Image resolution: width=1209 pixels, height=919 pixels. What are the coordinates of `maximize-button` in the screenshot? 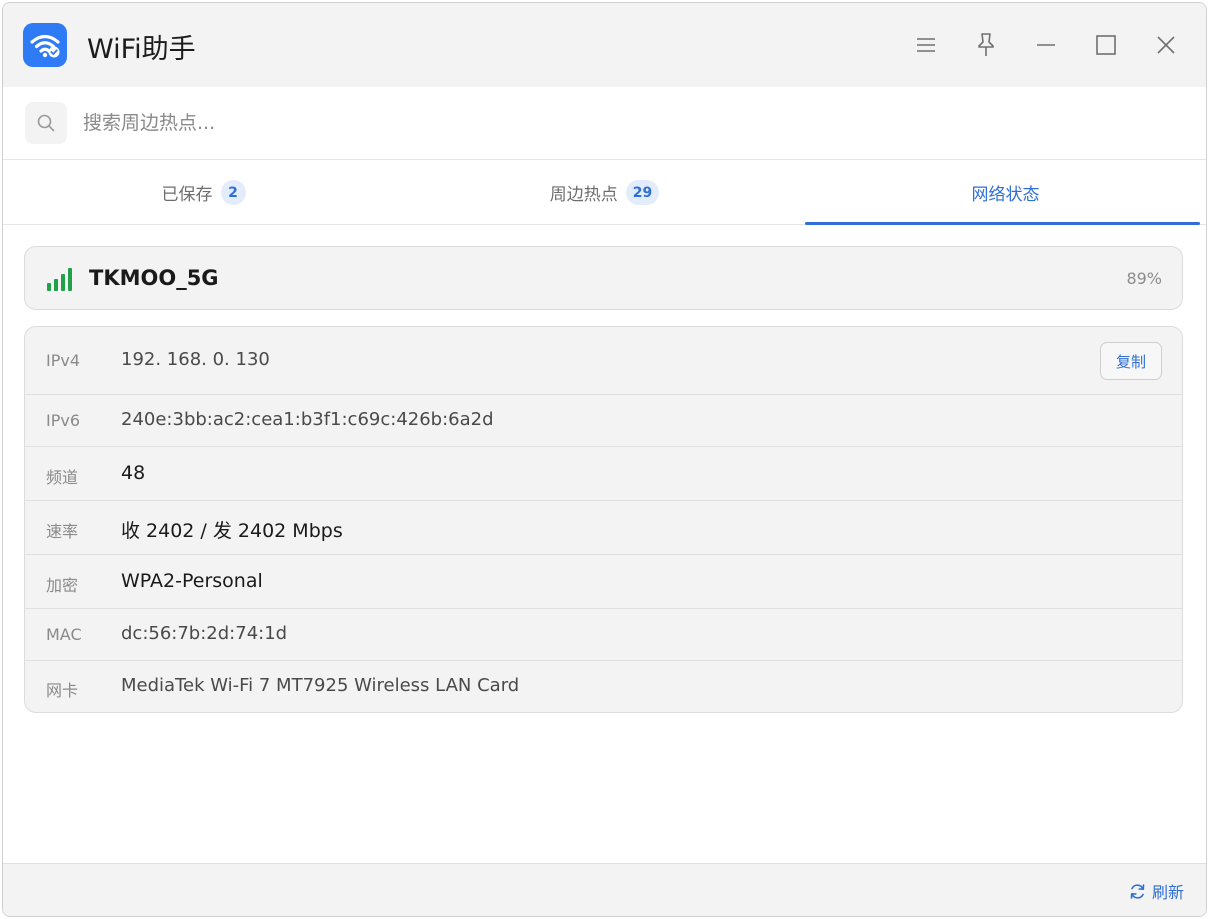 It's located at (1106, 45).